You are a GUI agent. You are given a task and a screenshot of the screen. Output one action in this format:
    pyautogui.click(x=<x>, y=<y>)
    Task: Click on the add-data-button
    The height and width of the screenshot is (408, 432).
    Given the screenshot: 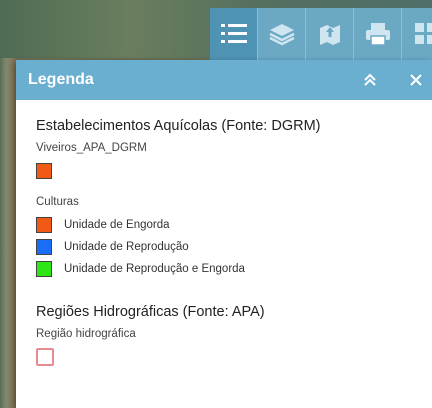 What is the action you would take?
    pyautogui.click(x=330, y=34)
    